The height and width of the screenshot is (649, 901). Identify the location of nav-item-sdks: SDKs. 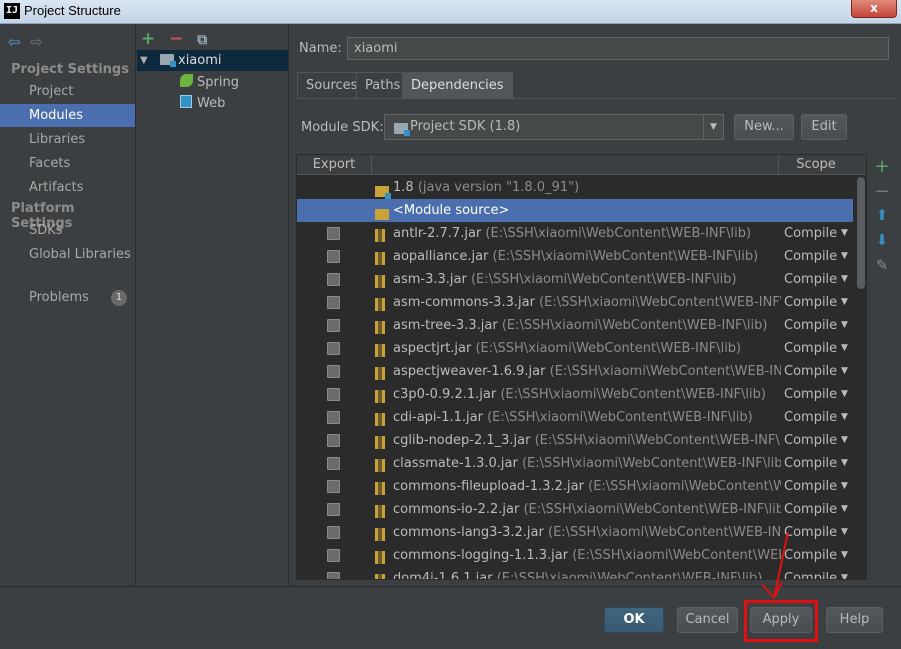
(67, 230).